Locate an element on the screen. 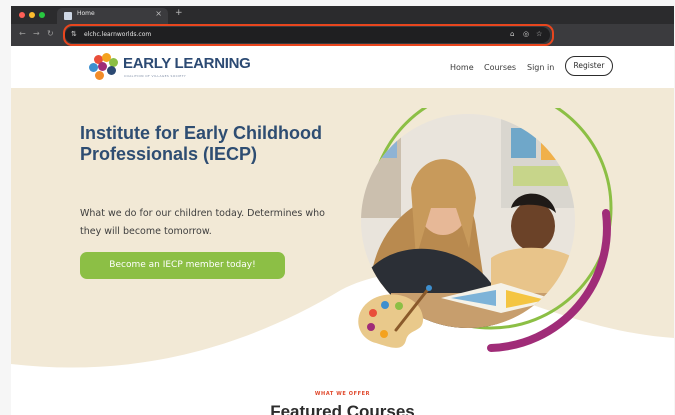  browser-tab-bar: Home × + is located at coordinates (342, 15).